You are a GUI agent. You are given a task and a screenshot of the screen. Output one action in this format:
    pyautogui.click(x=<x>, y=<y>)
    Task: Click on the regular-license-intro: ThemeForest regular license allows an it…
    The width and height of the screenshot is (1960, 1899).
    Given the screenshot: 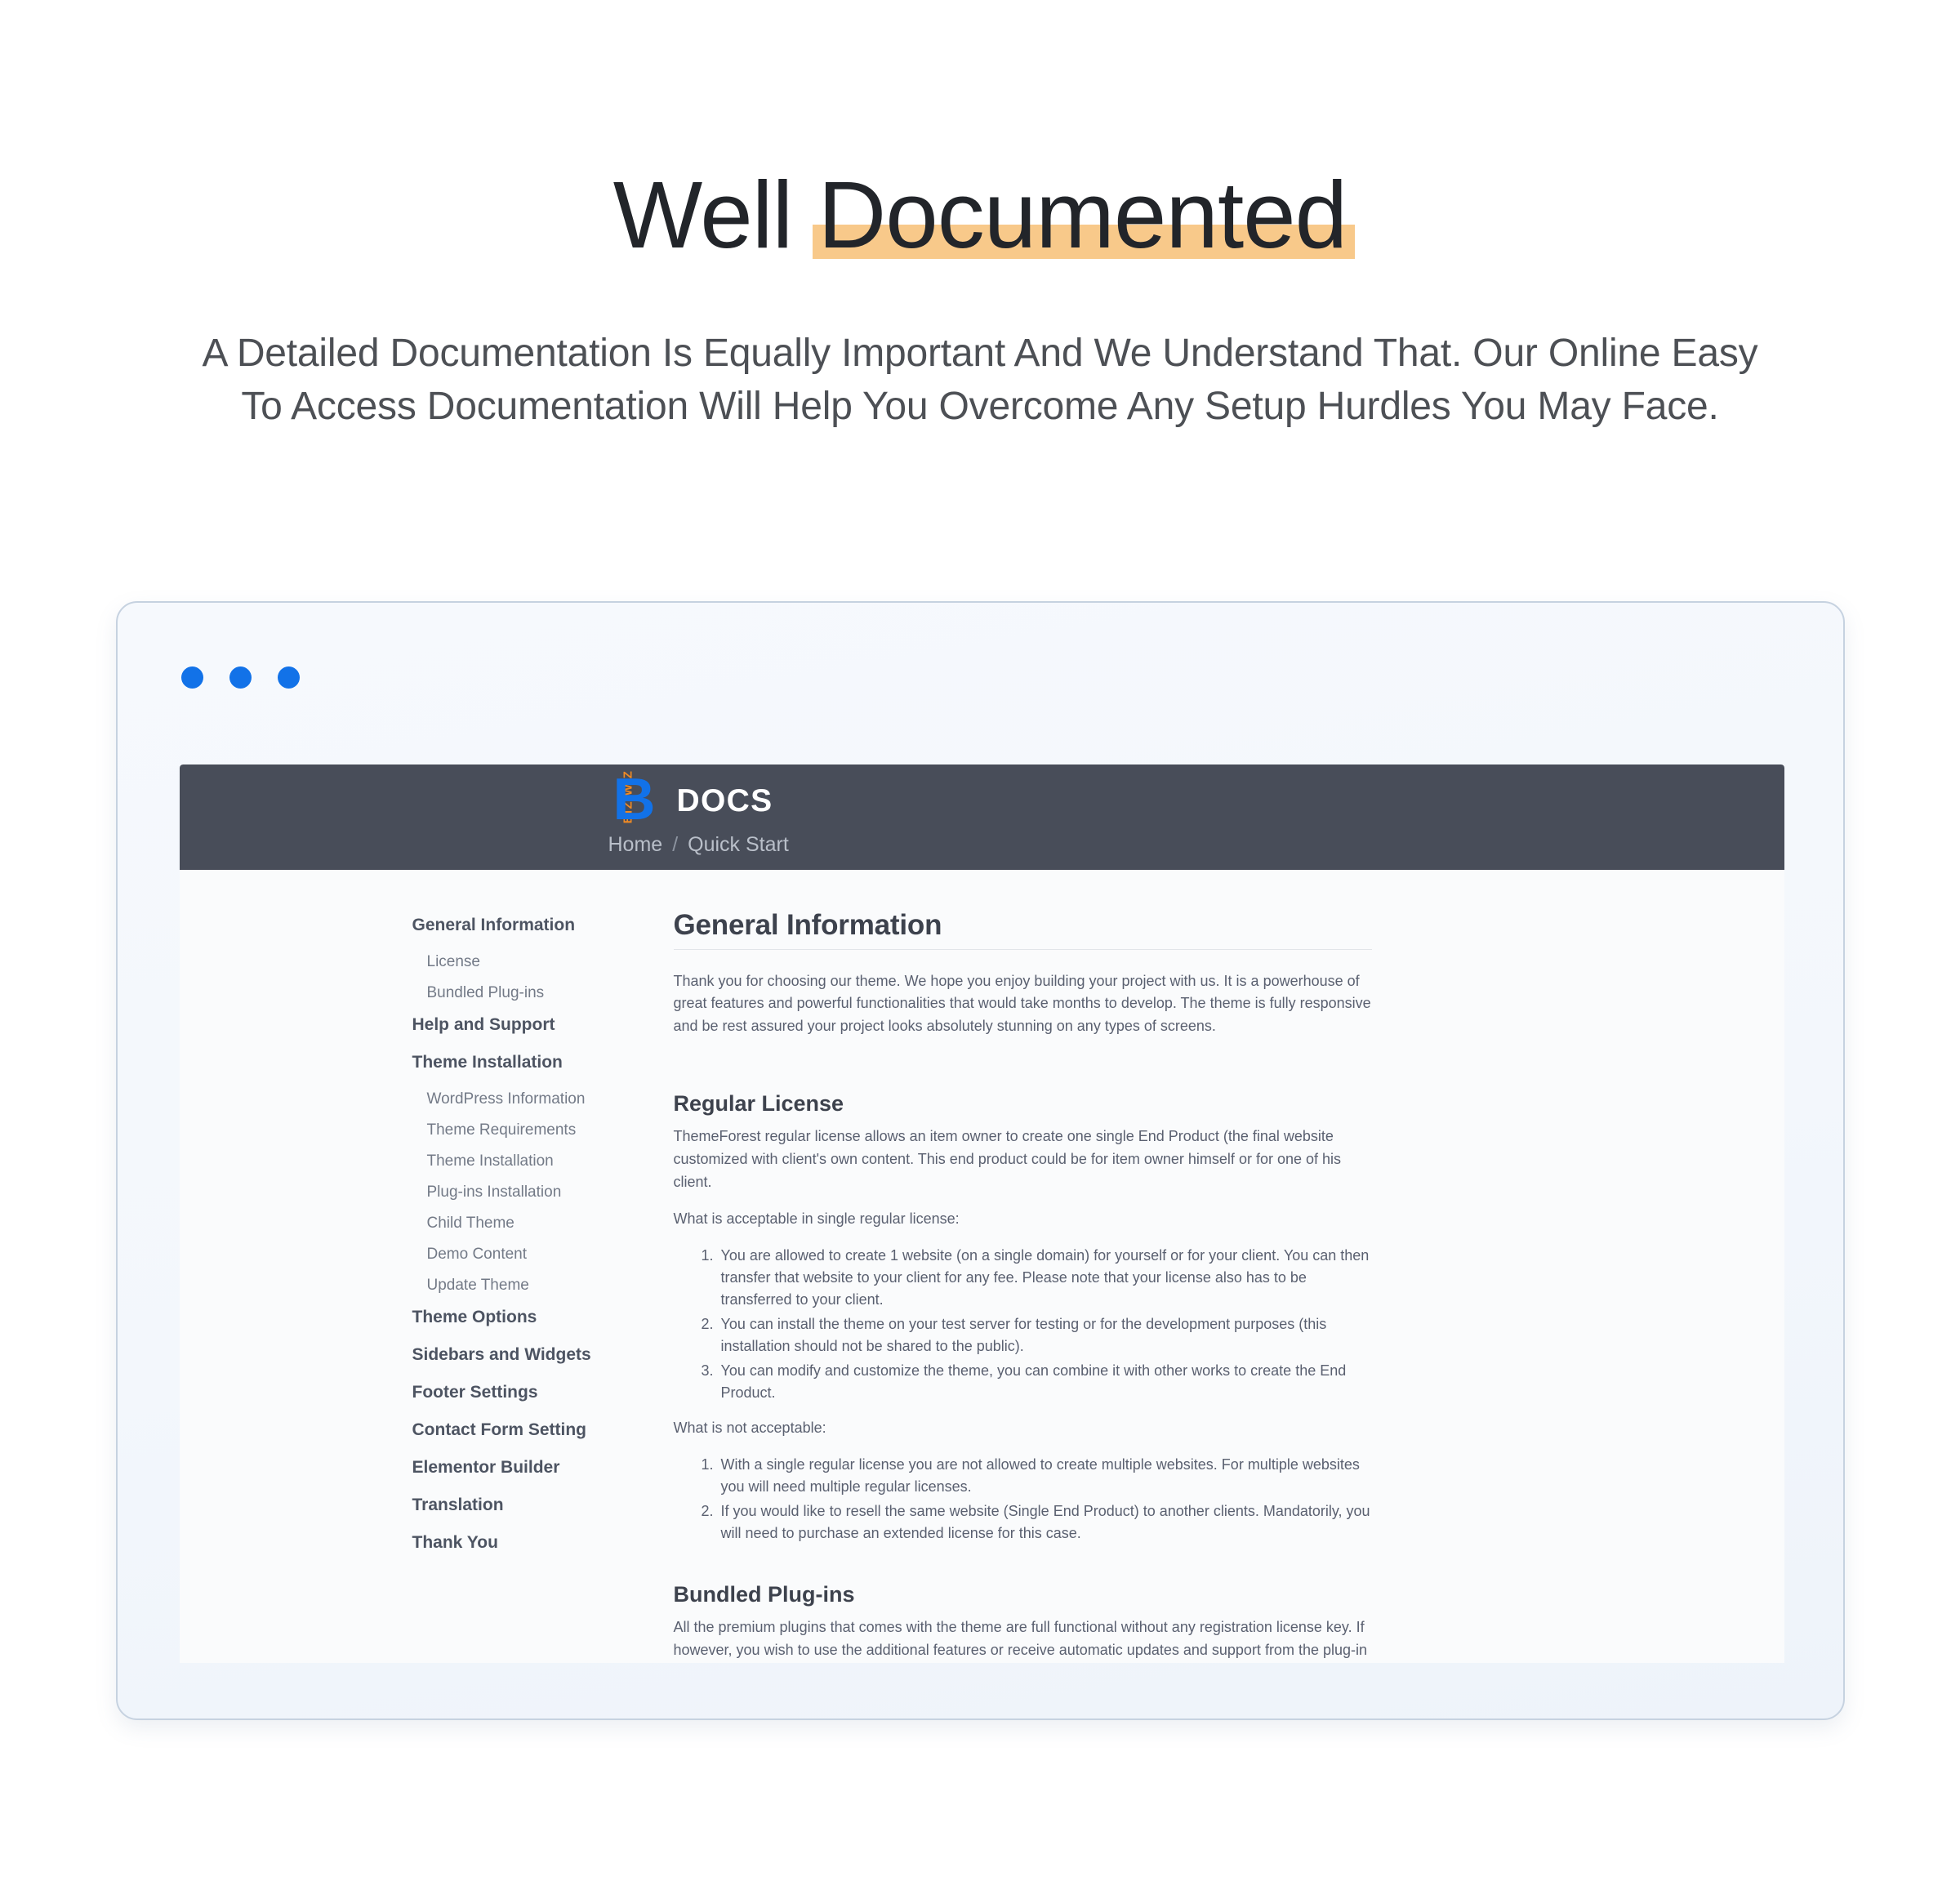 What is the action you would take?
    pyautogui.click(x=1007, y=1159)
    